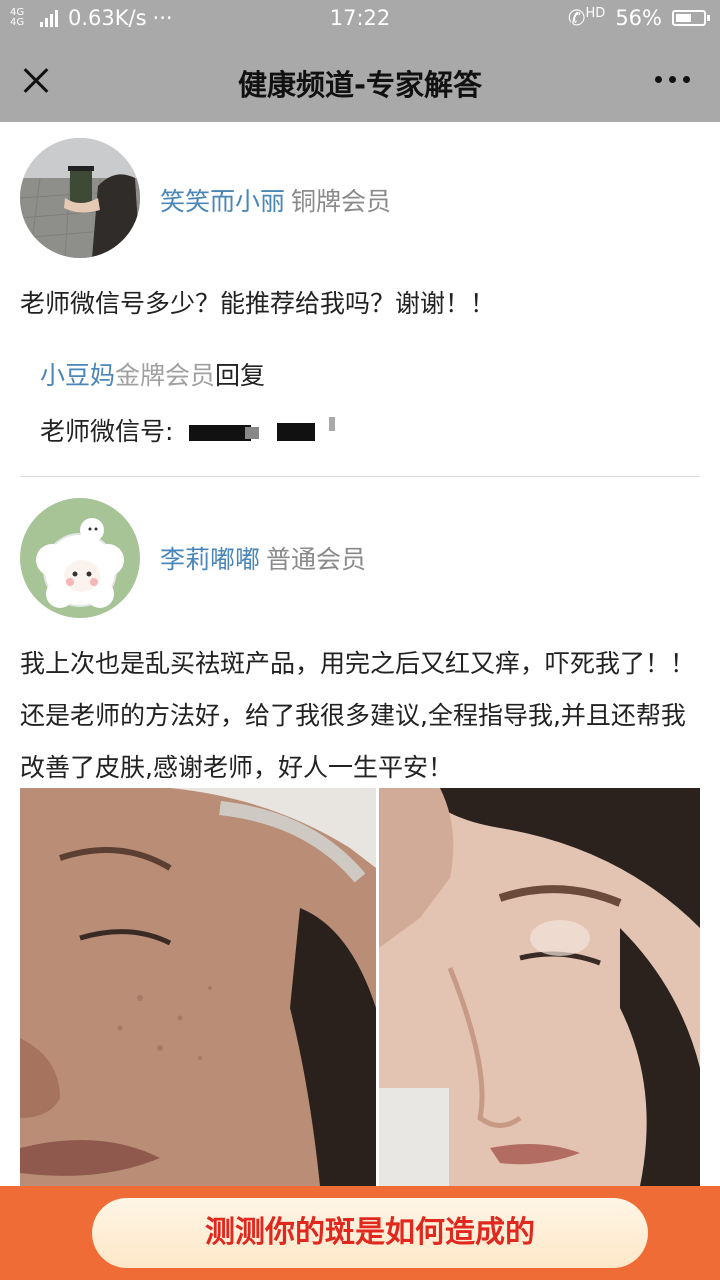  What do you see at coordinates (683, 18) in the screenshot?
I see `battery-fill` at bounding box center [683, 18].